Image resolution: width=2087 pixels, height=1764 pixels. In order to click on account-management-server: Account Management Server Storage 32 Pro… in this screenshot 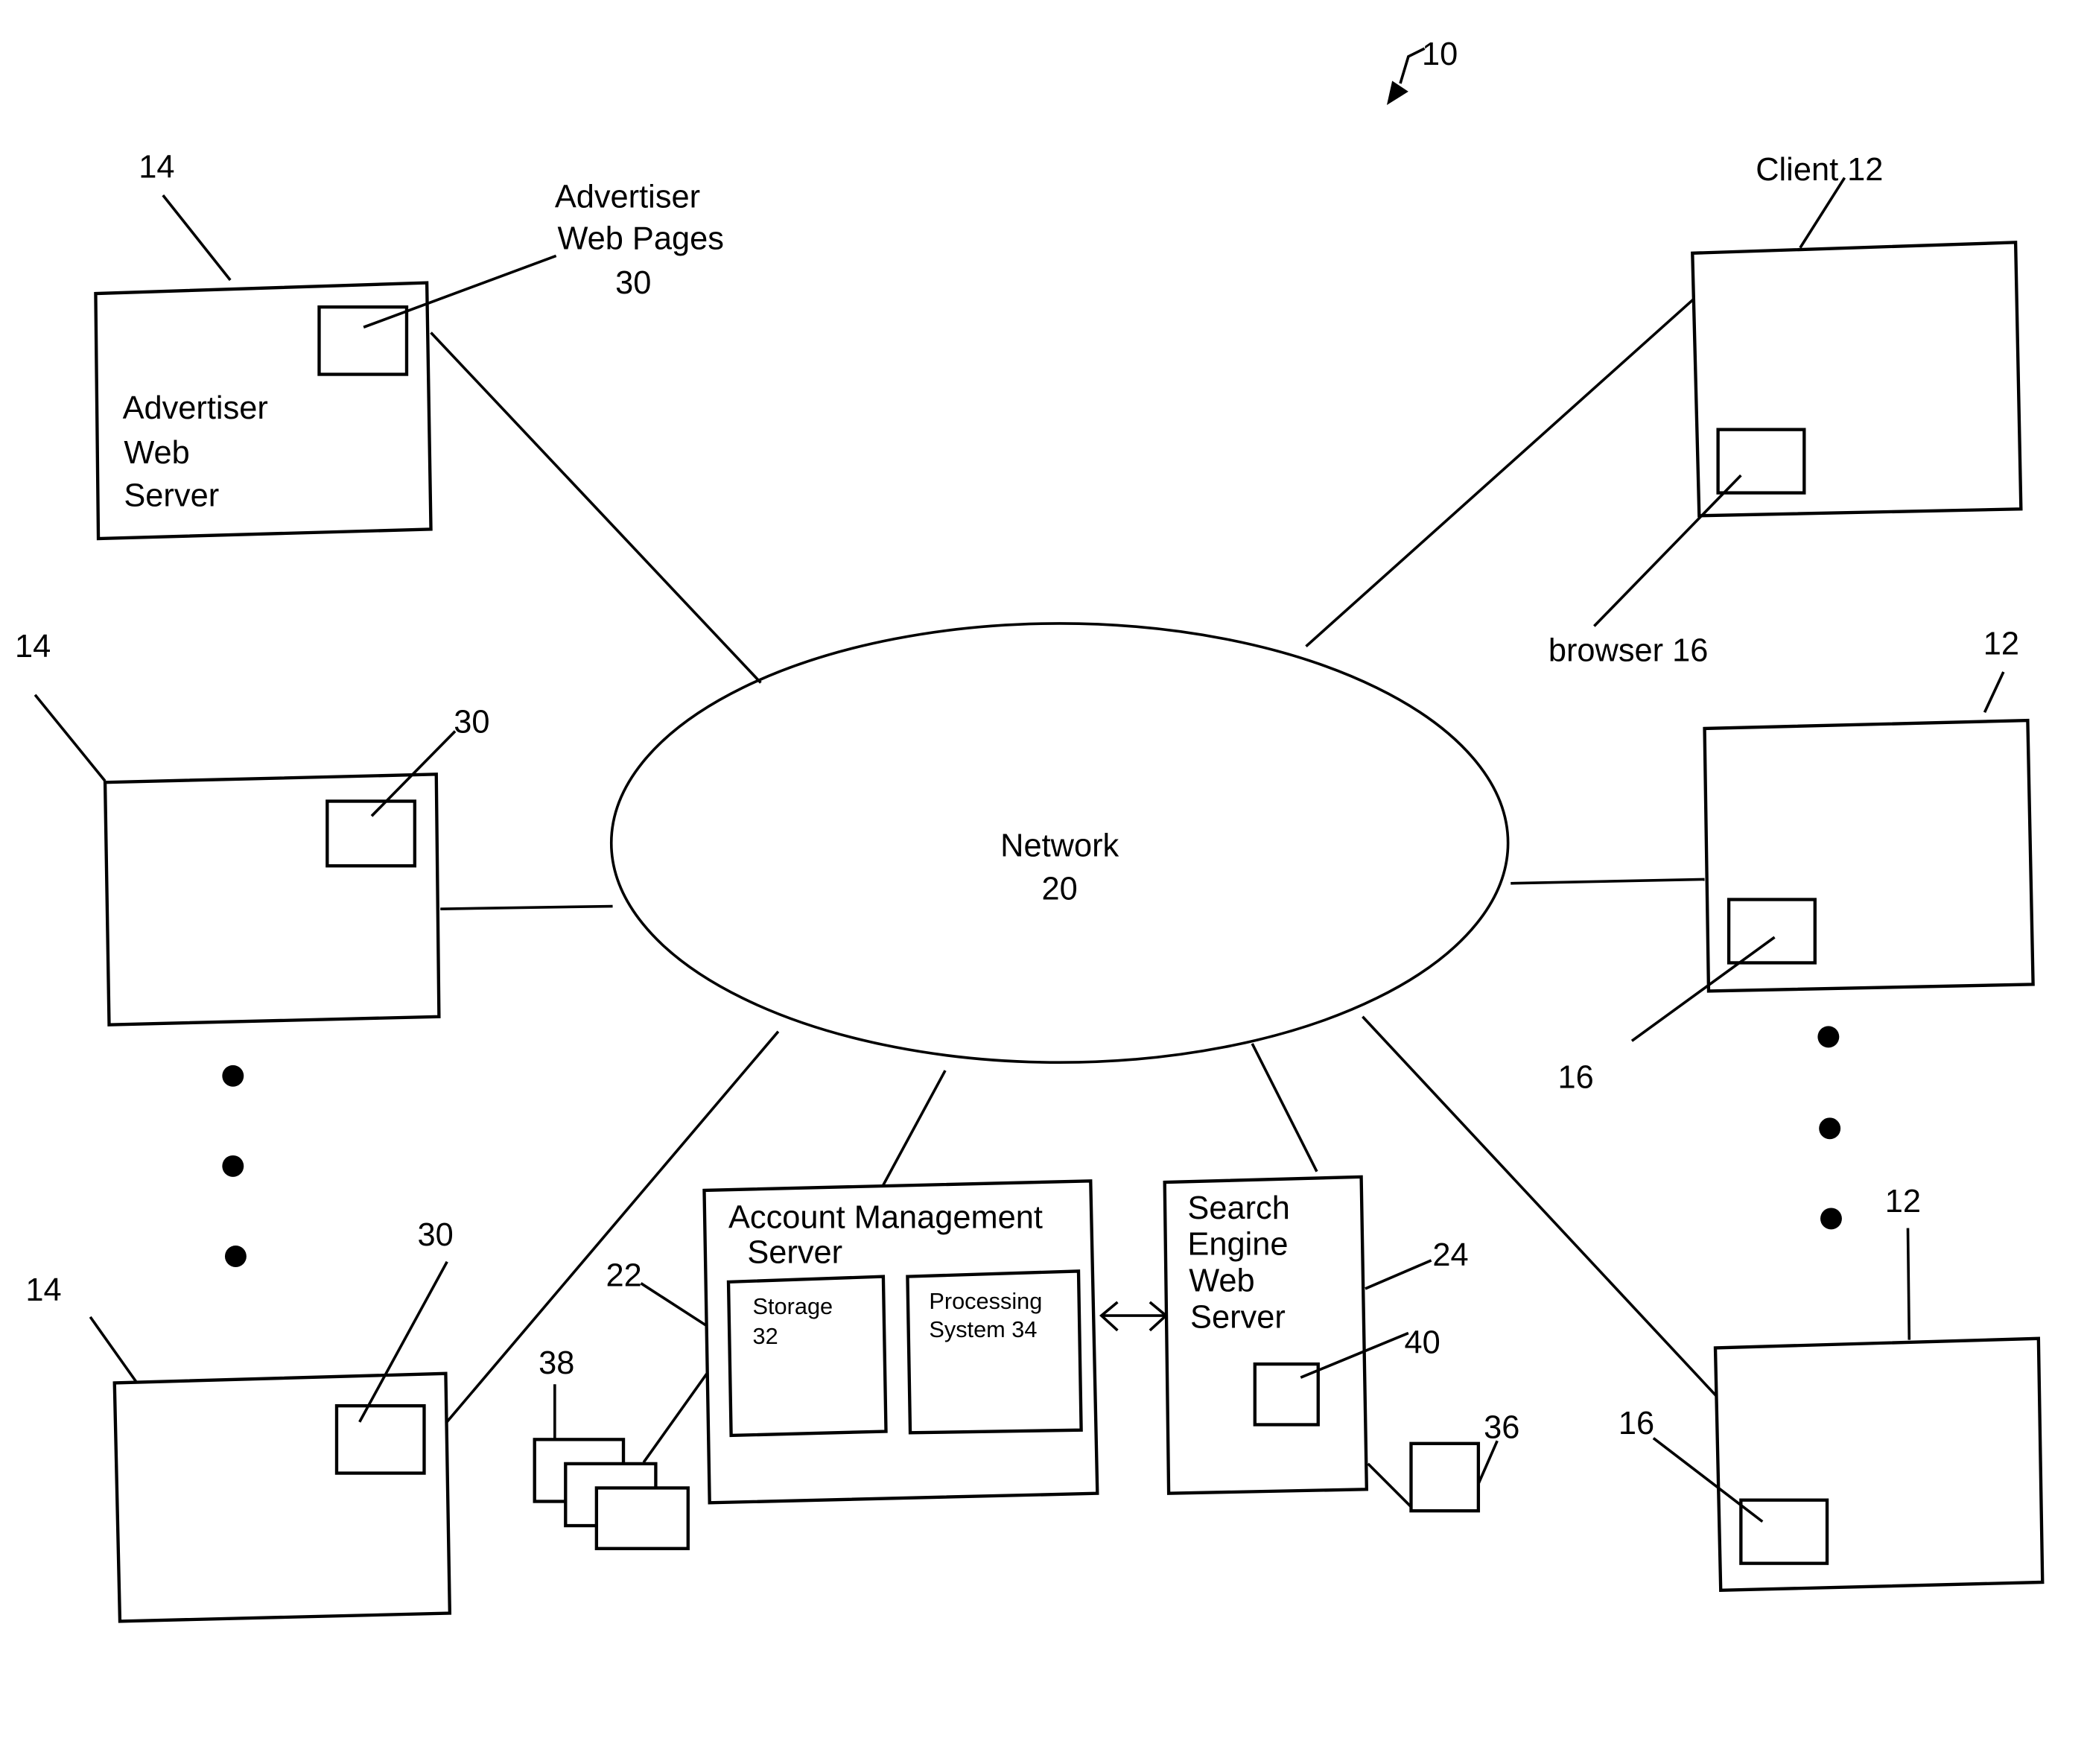, I will do `click(816, 1364)`.